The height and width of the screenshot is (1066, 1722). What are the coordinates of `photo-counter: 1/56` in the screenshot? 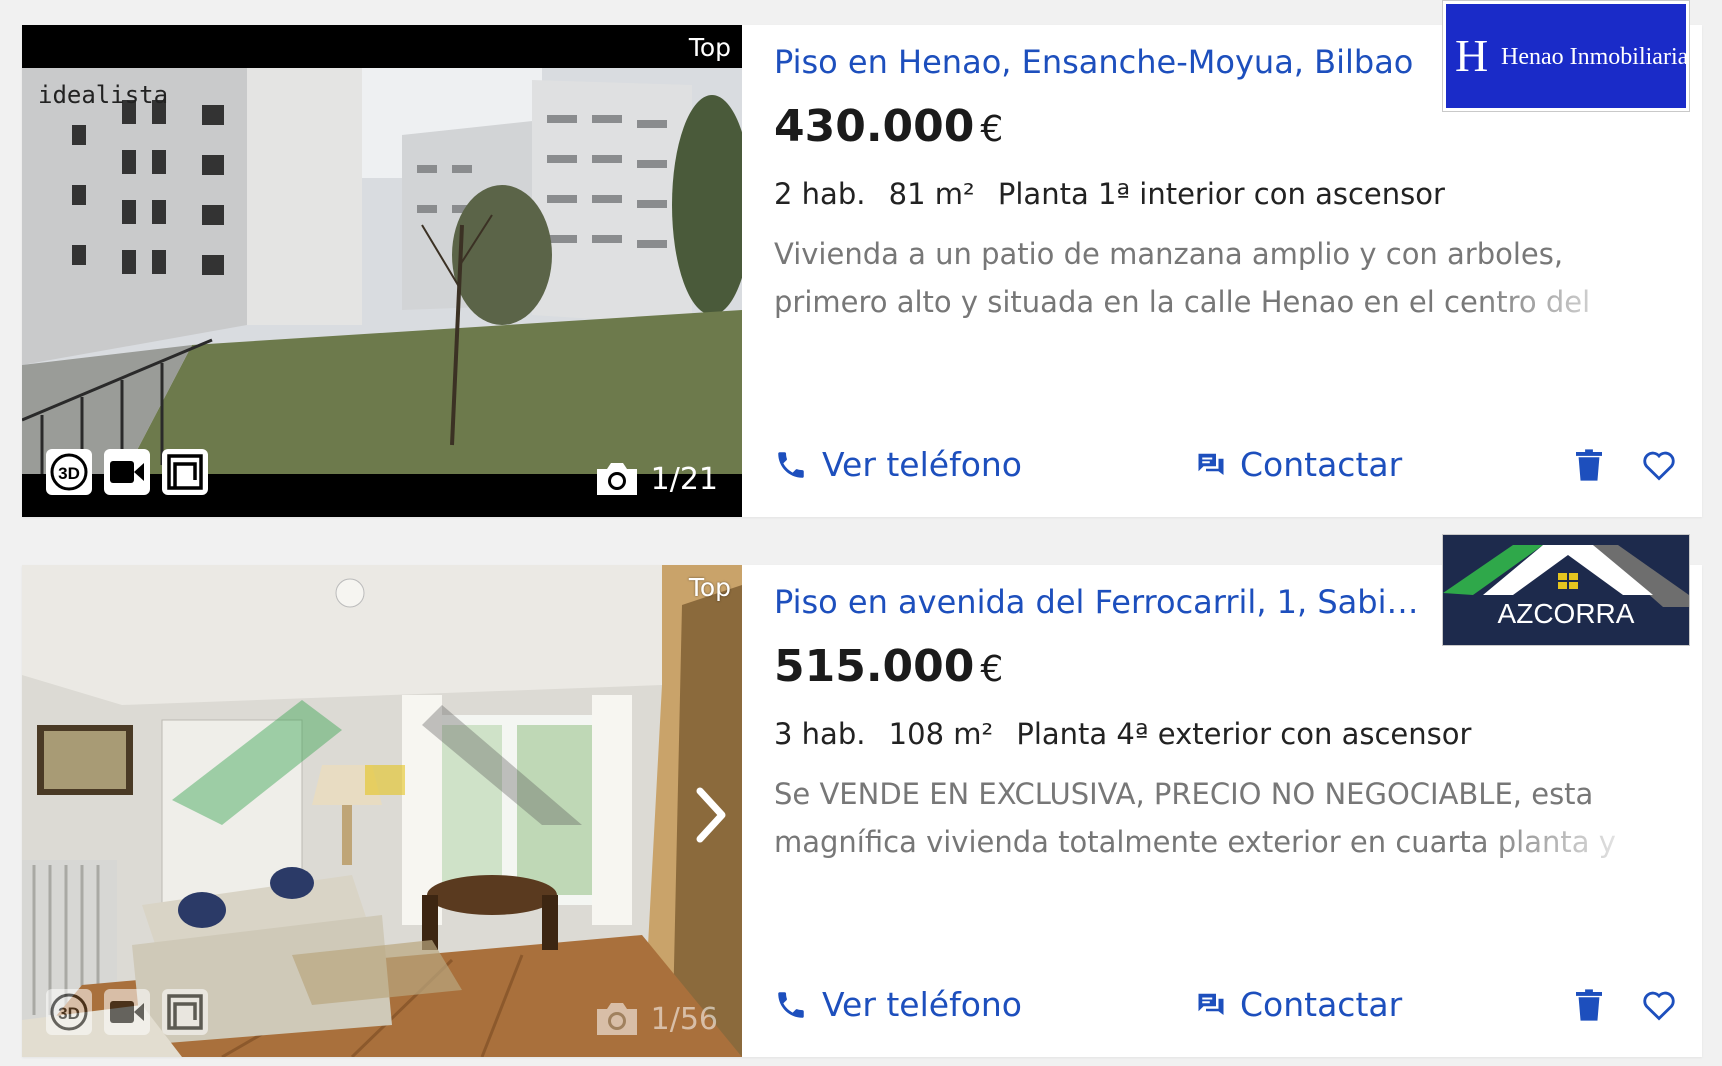 It's located at (655, 1019).